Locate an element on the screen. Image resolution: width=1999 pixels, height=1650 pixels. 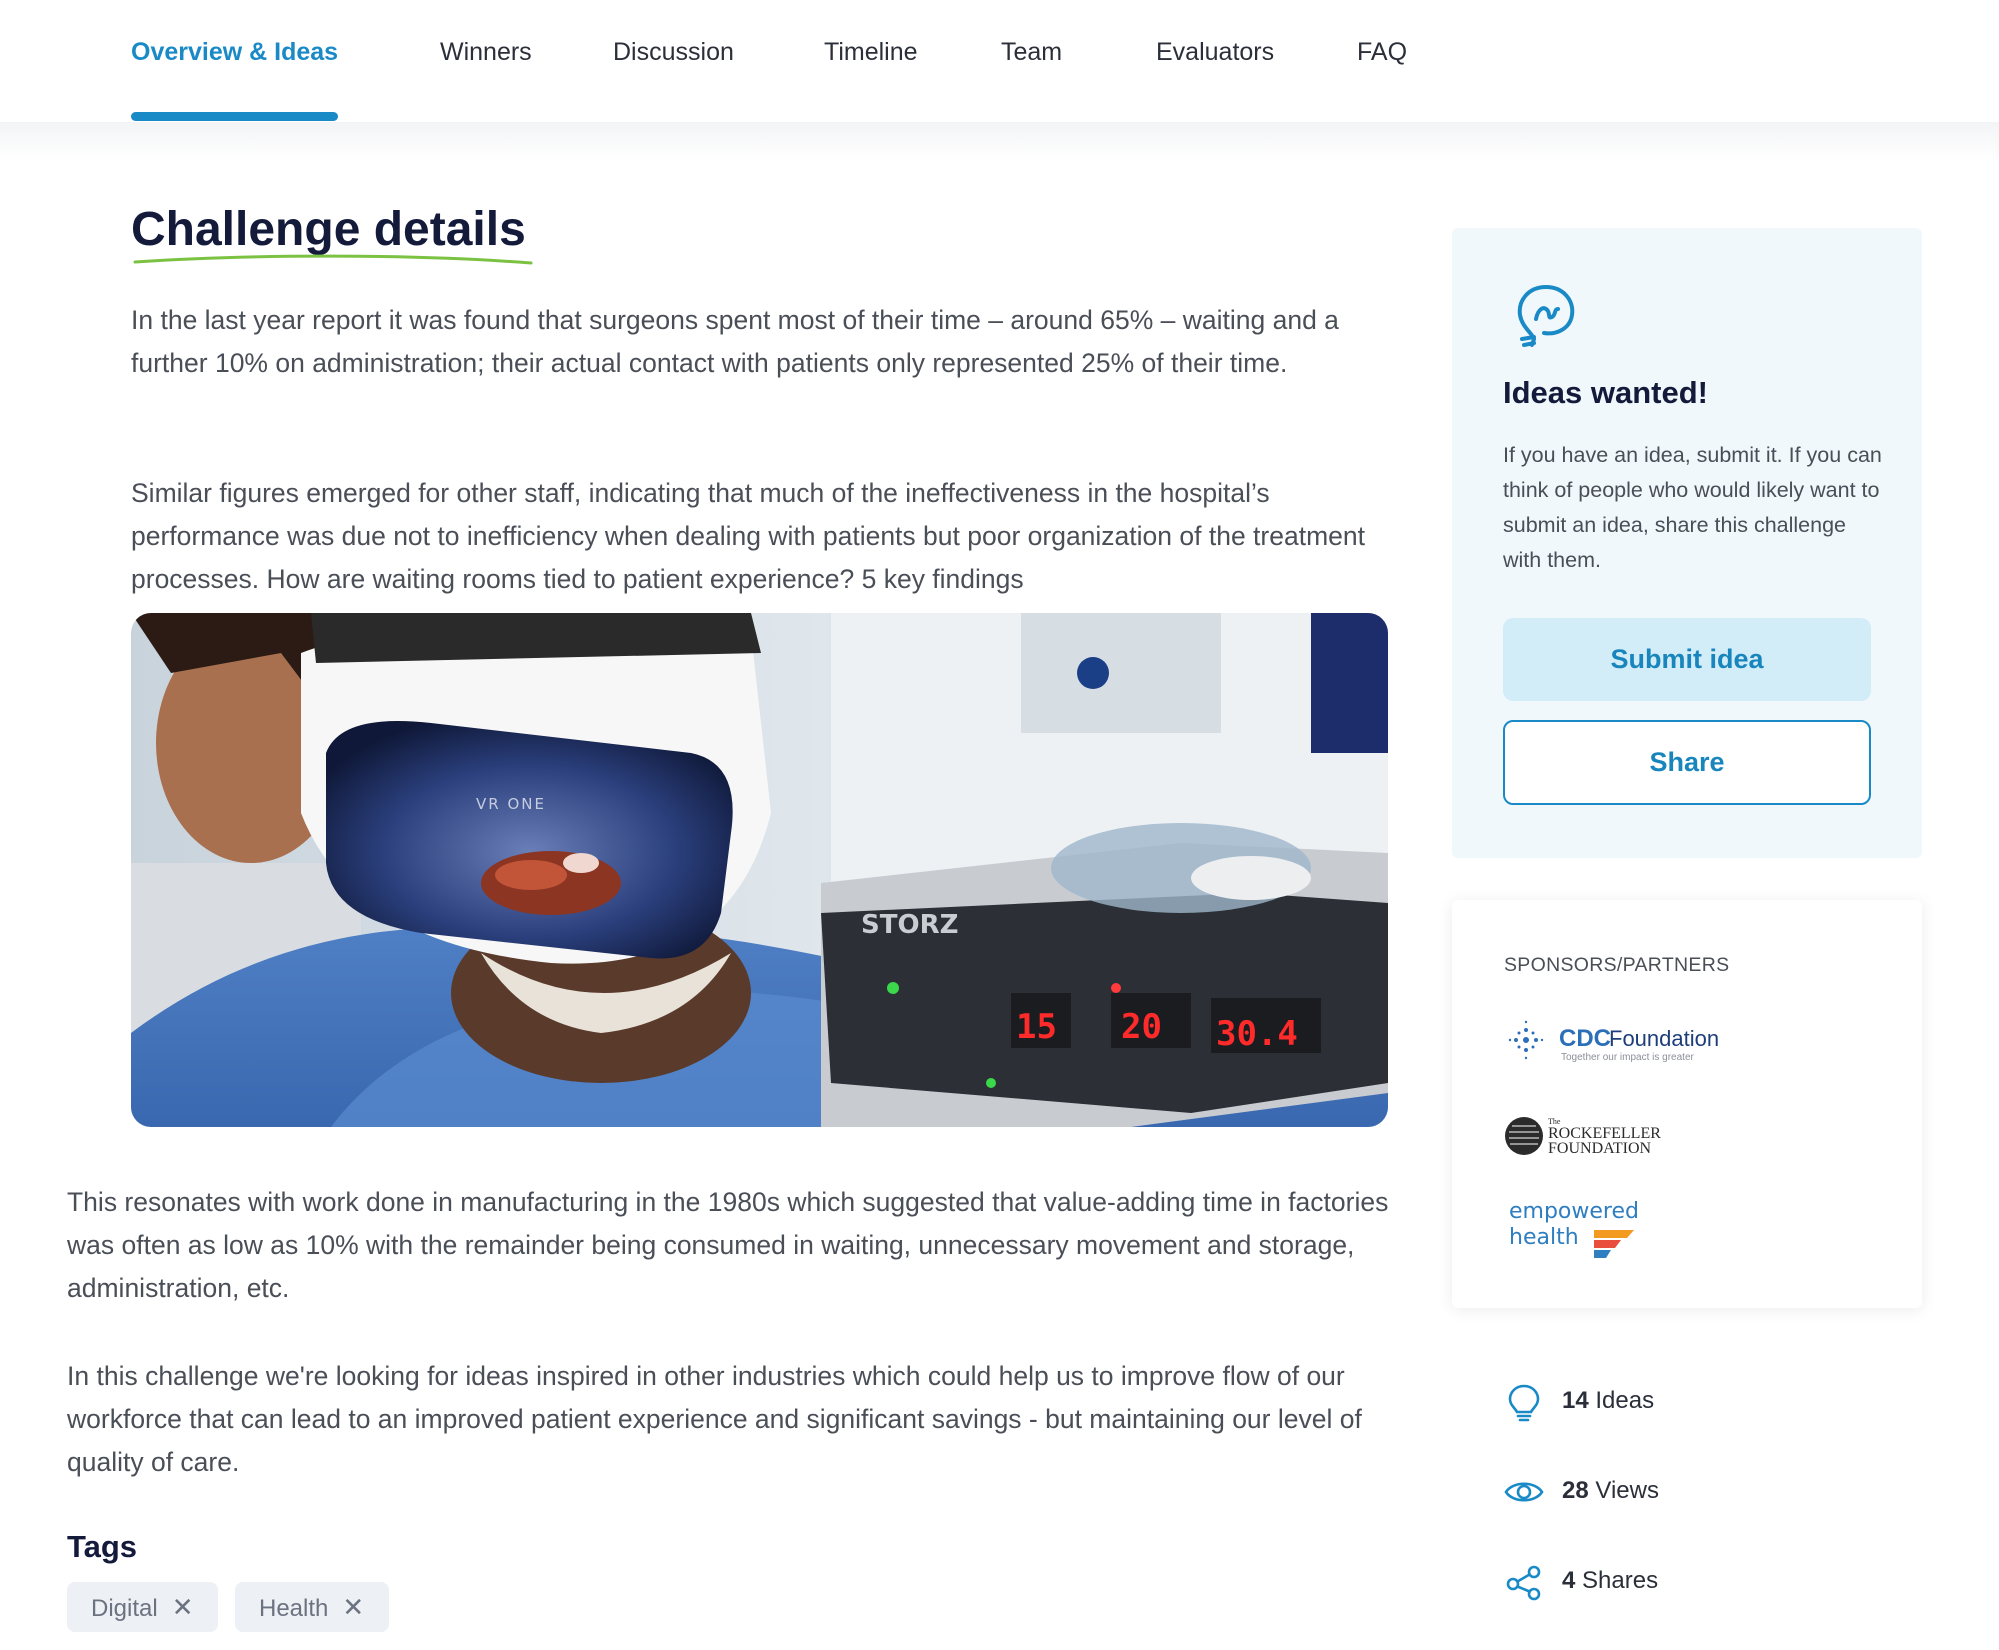
cdc-logo-text-bold: CDC is located at coordinates (1585, 1038).